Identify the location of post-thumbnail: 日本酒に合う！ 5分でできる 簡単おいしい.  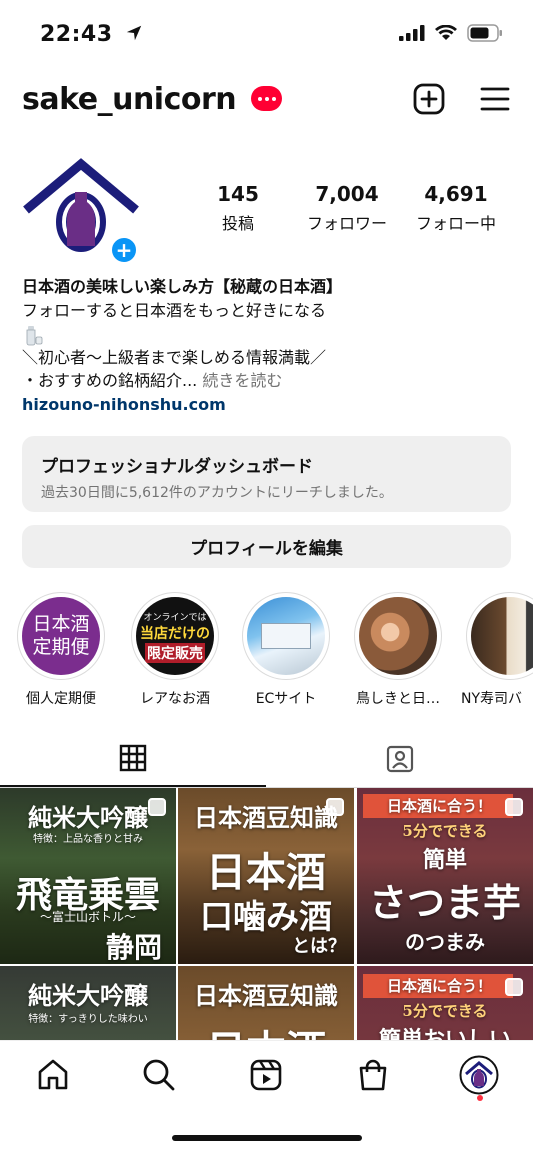
(445, 1003).